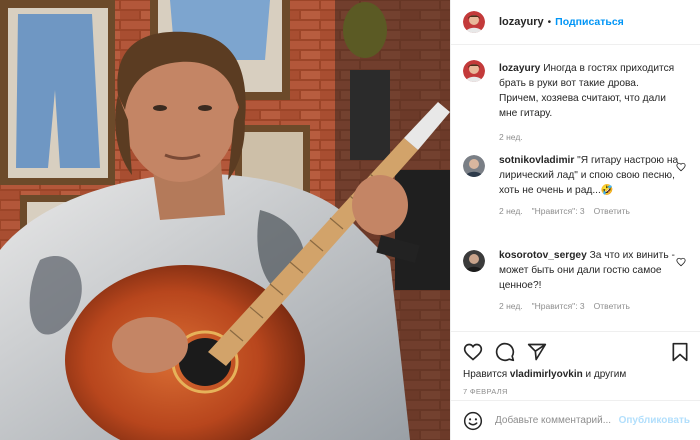 This screenshot has height=440, width=700. Describe the element at coordinates (543, 255) in the screenshot. I see `comment-username: kosorotov_sergey` at that location.